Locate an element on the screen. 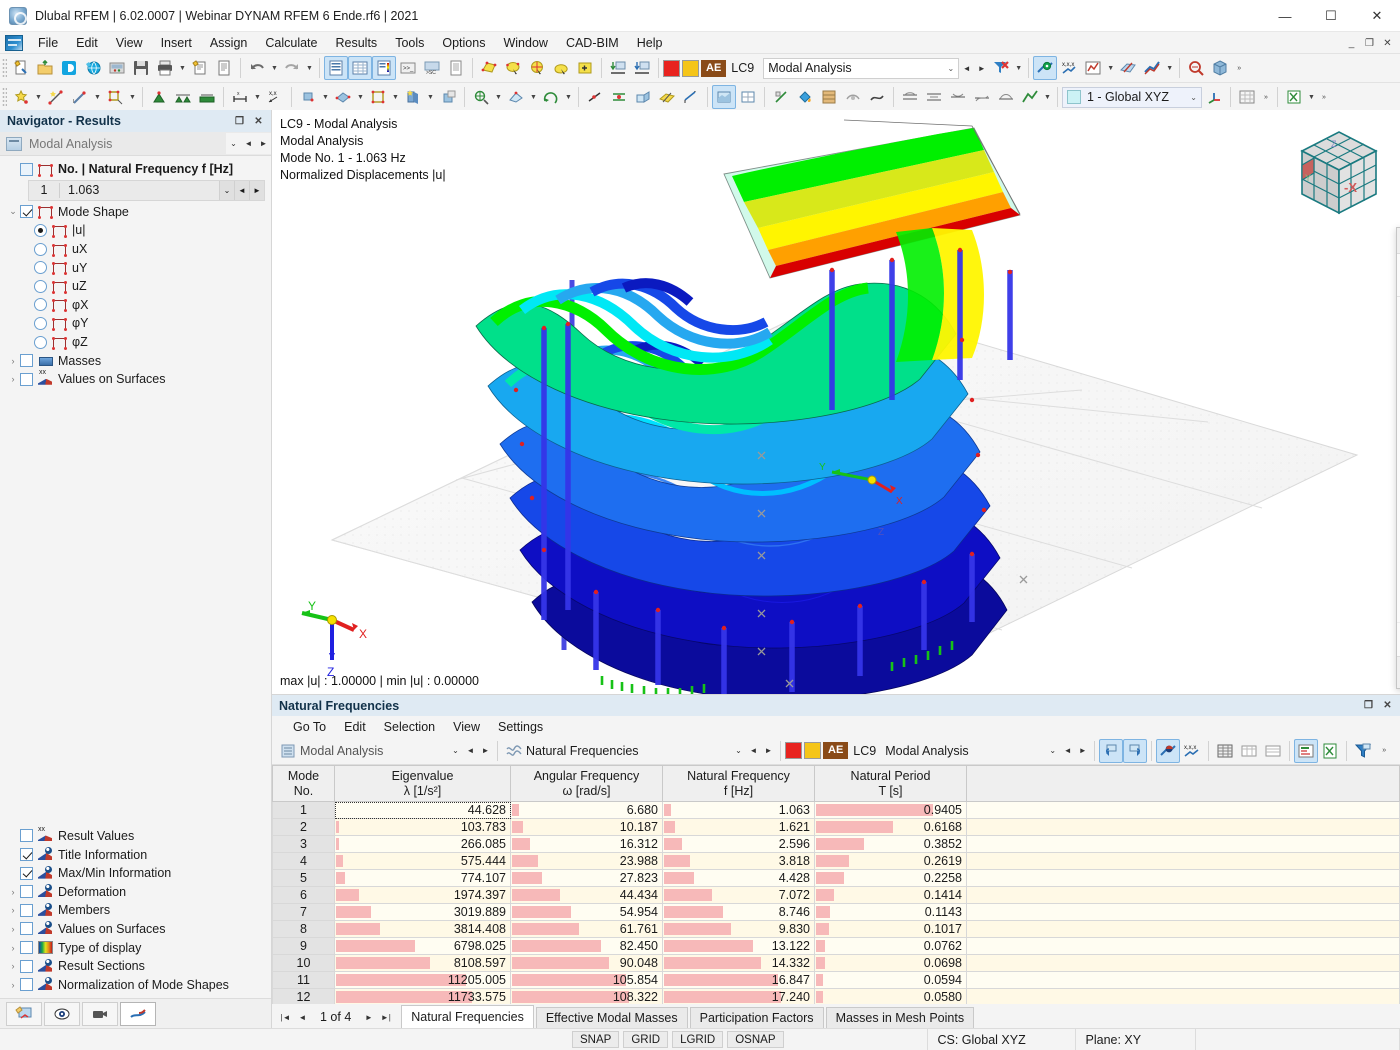 The width and height of the screenshot is (1400, 1050). render-mode-icon is located at coordinates (724, 97).